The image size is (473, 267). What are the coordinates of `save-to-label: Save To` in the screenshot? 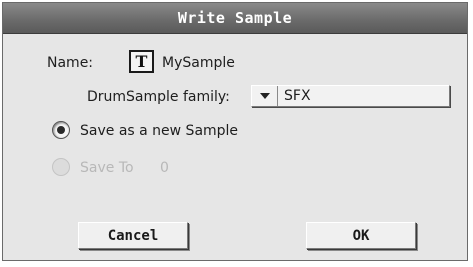 It's located at (107, 168).